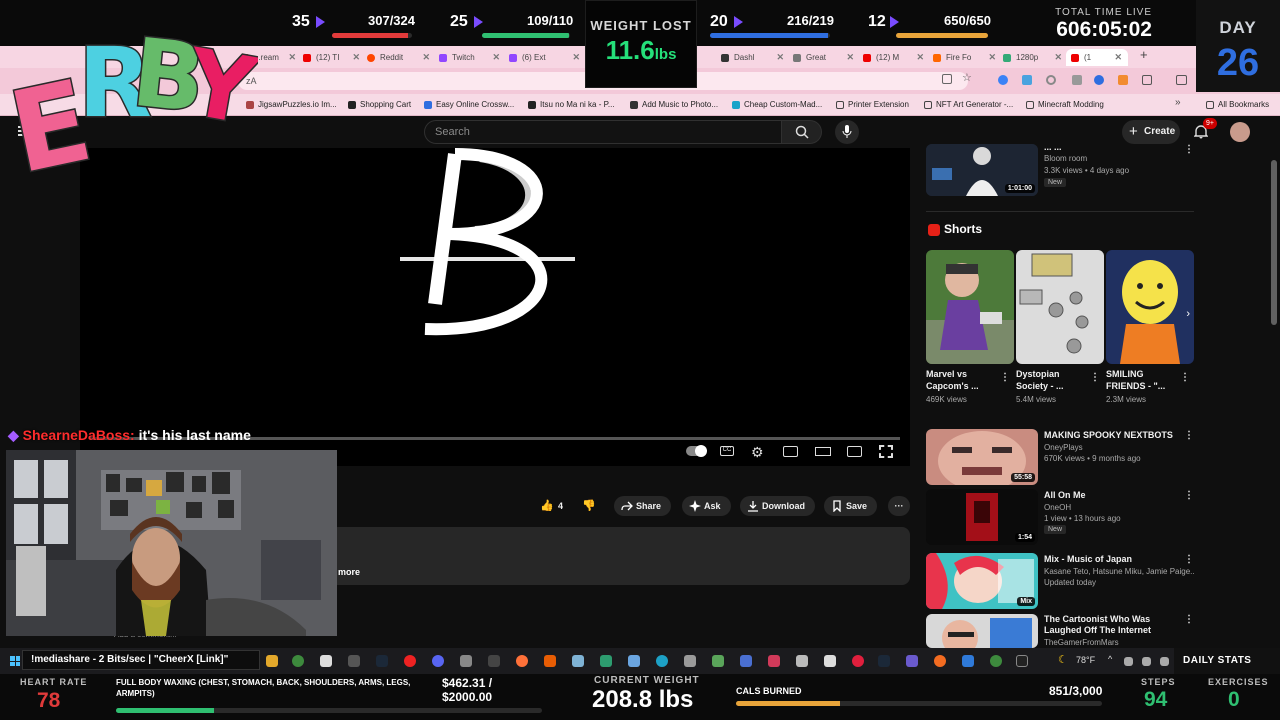 This screenshot has height=720, width=1280. I want to click on browser-tab: (12) TI ✕, so click(329, 57).